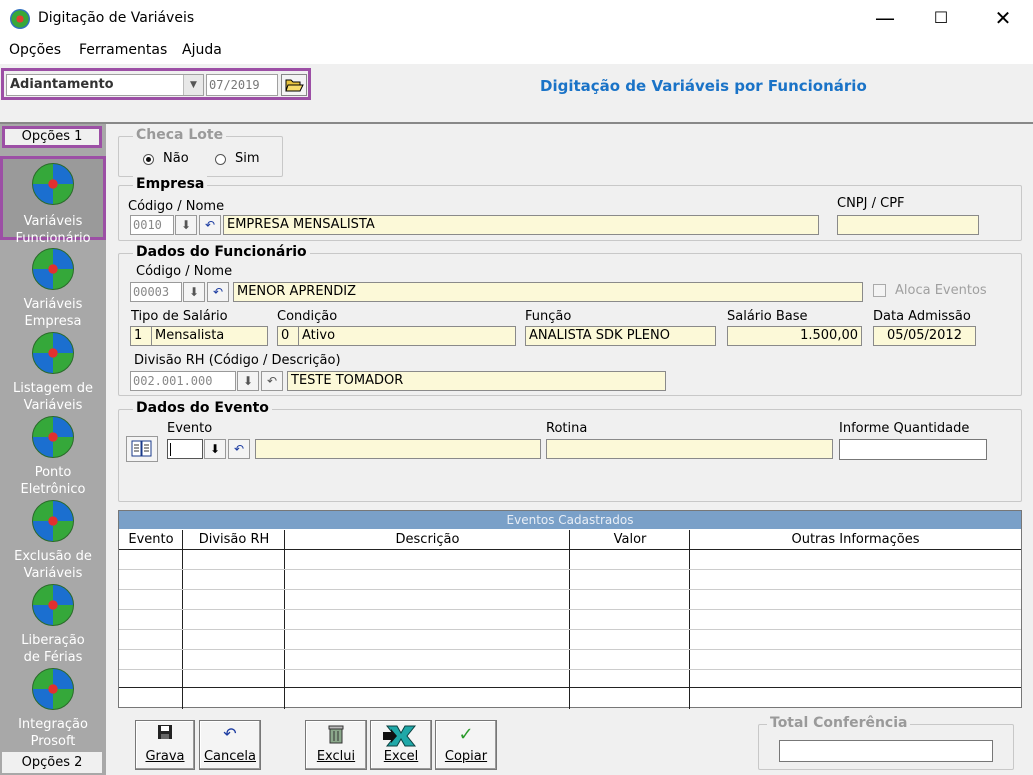 The image size is (1033, 775). What do you see at coordinates (885, 18) in the screenshot?
I see `minimize-button: —` at bounding box center [885, 18].